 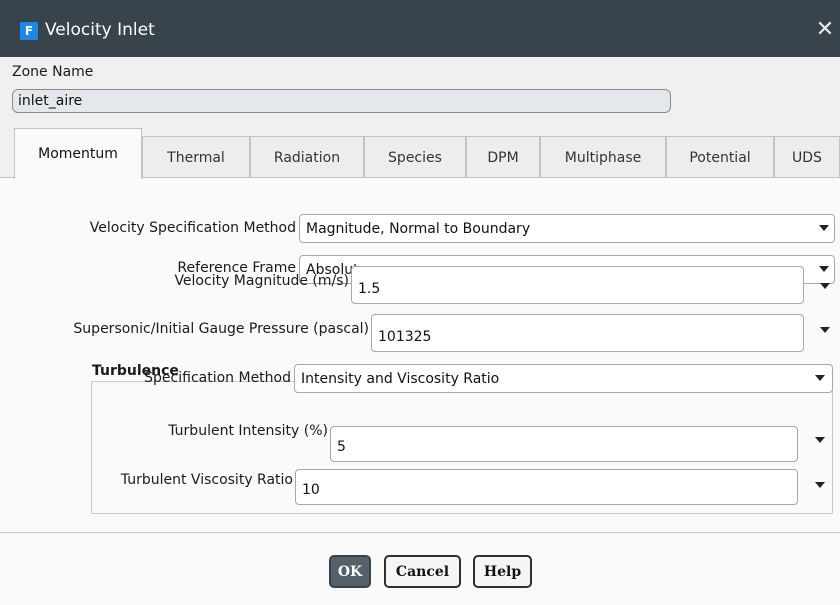 What do you see at coordinates (420, 532) in the screenshot?
I see `footer-divider` at bounding box center [420, 532].